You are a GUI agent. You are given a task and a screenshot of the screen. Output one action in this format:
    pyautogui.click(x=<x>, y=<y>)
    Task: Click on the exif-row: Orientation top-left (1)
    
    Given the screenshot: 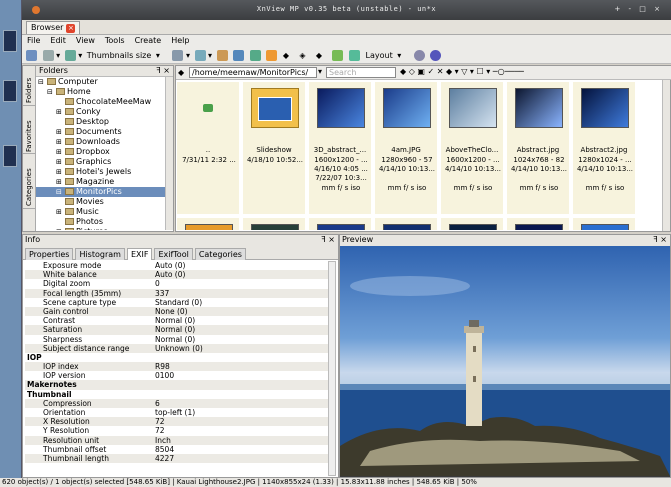 What is the action you would take?
    pyautogui.click(x=177, y=412)
    